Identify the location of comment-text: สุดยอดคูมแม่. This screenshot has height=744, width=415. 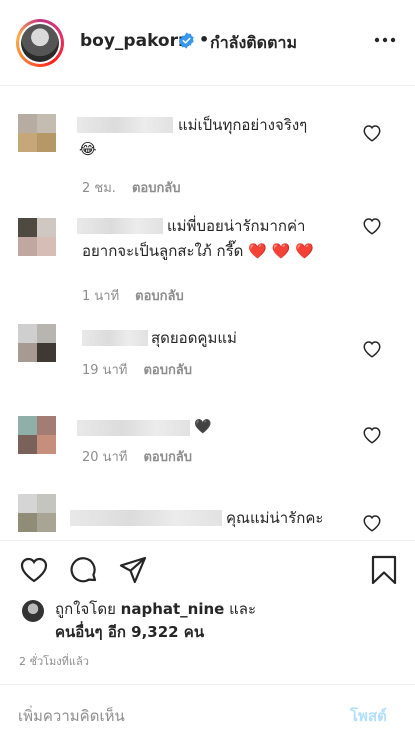
(194, 338).